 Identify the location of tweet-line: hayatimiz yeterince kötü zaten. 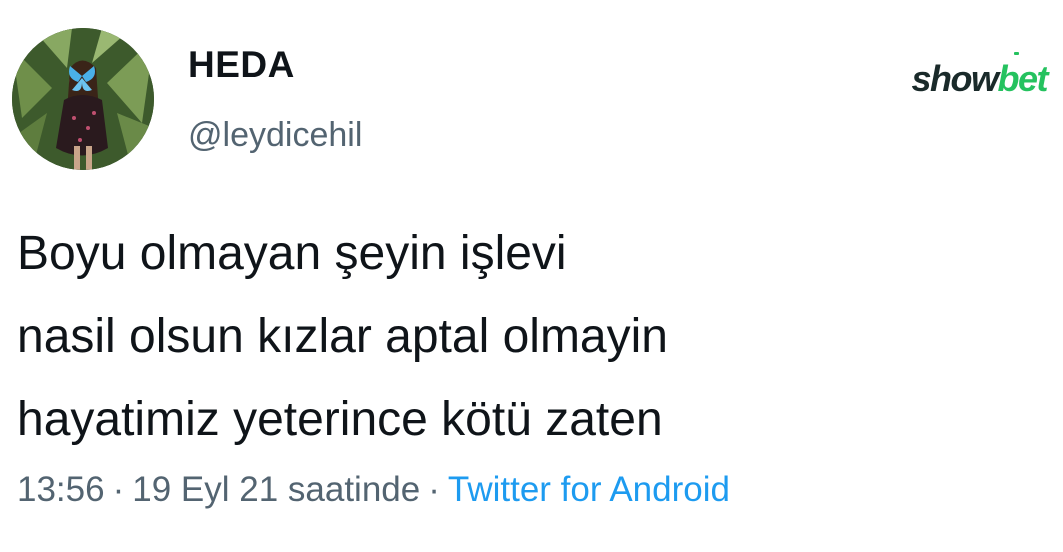
(340, 419).